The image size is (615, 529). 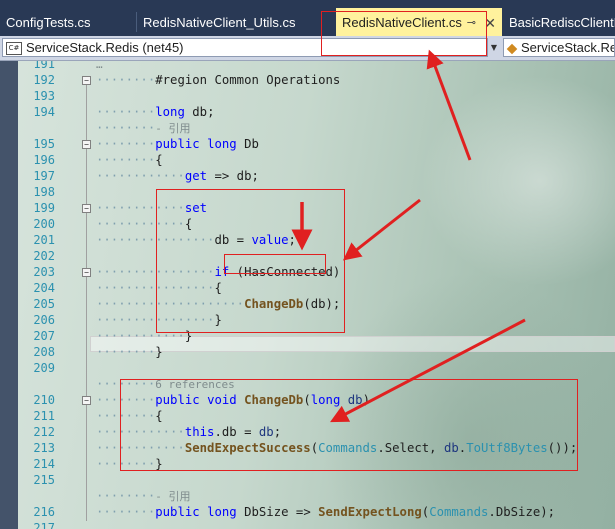 What do you see at coordinates (44, 416) in the screenshot?
I see `line-number: 211` at bounding box center [44, 416].